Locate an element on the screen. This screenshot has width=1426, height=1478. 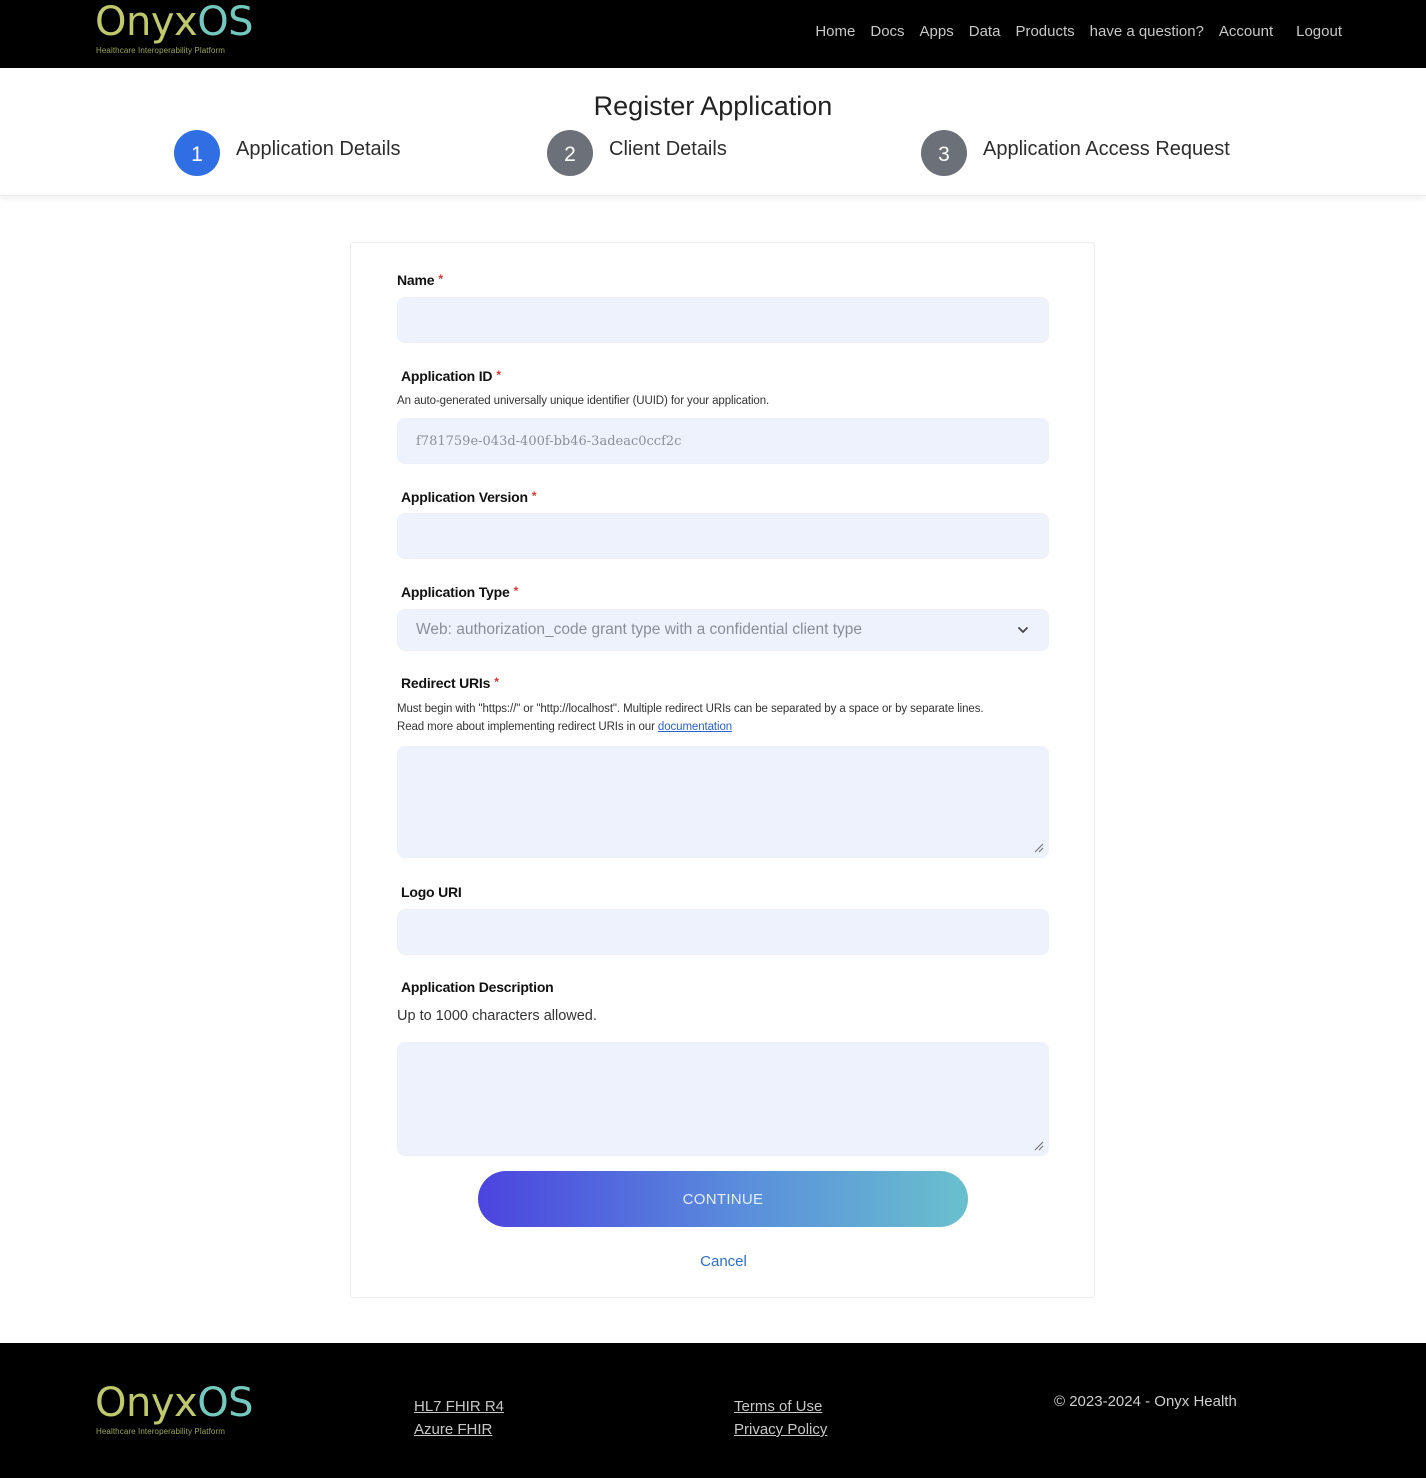
name-input is located at coordinates (723, 320).